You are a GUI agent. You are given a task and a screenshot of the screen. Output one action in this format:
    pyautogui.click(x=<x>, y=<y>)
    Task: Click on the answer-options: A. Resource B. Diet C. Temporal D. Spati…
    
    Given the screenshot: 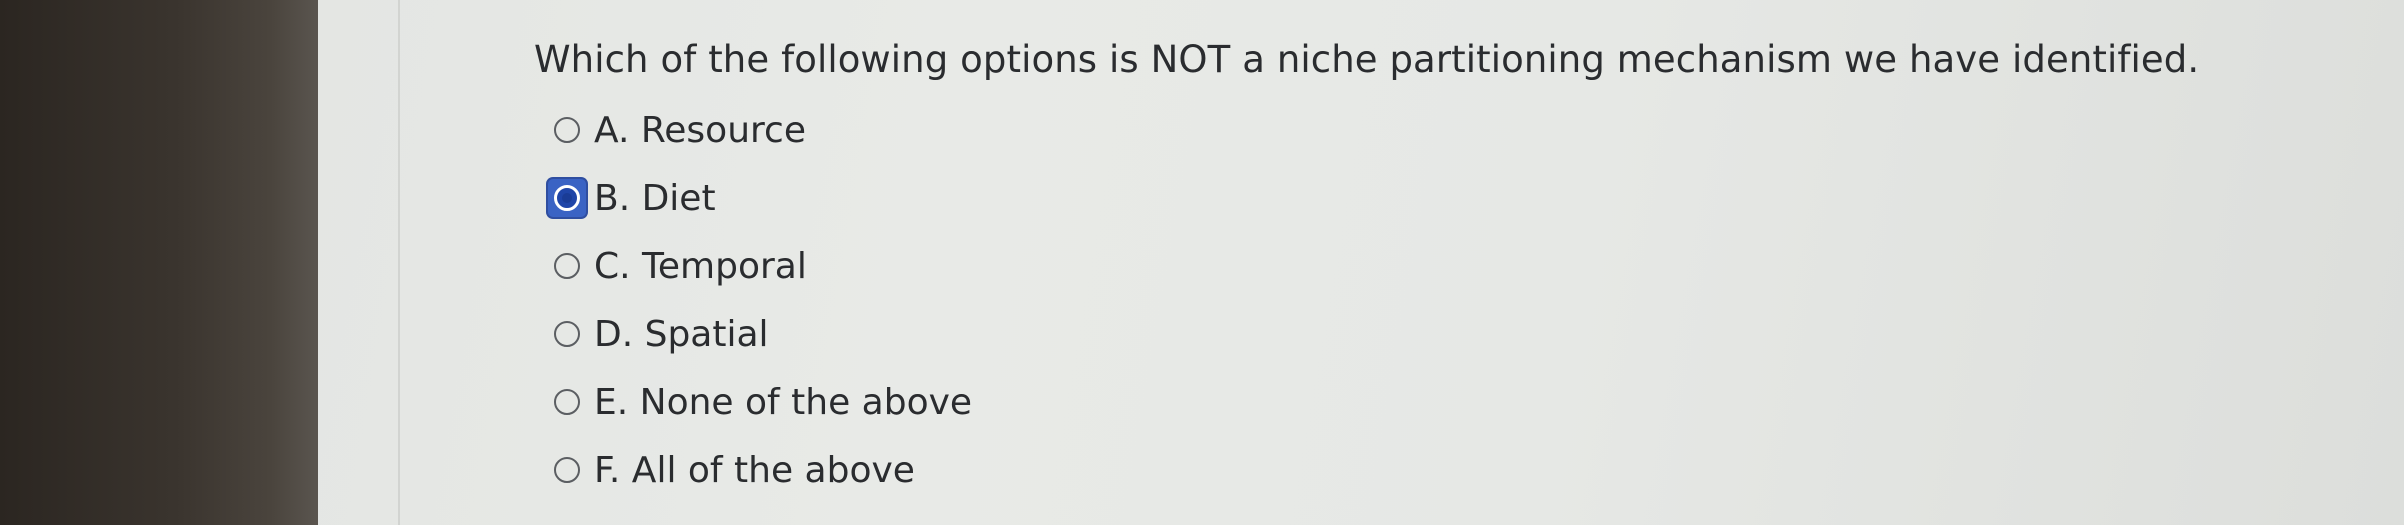 What is the action you would take?
    pyautogui.click(x=760, y=300)
    